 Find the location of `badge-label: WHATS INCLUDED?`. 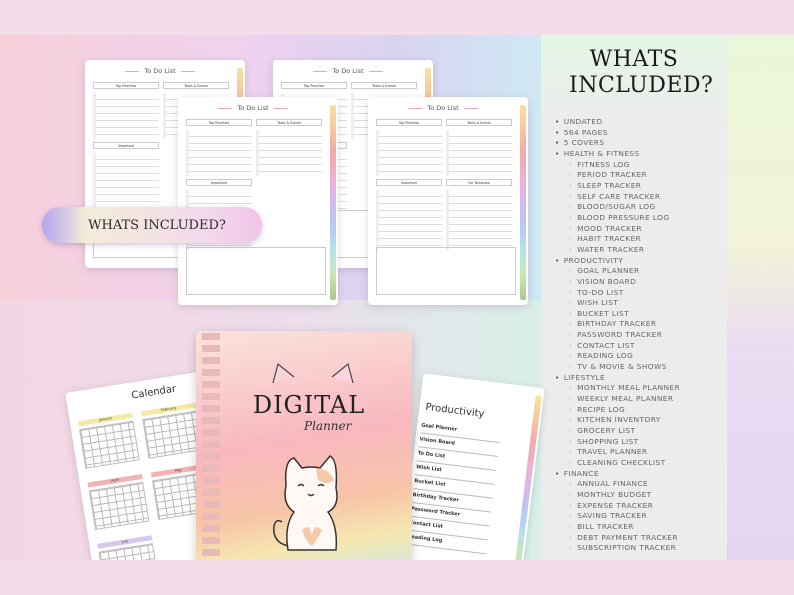

badge-label: WHATS INCLUDED? is located at coordinates (157, 225).